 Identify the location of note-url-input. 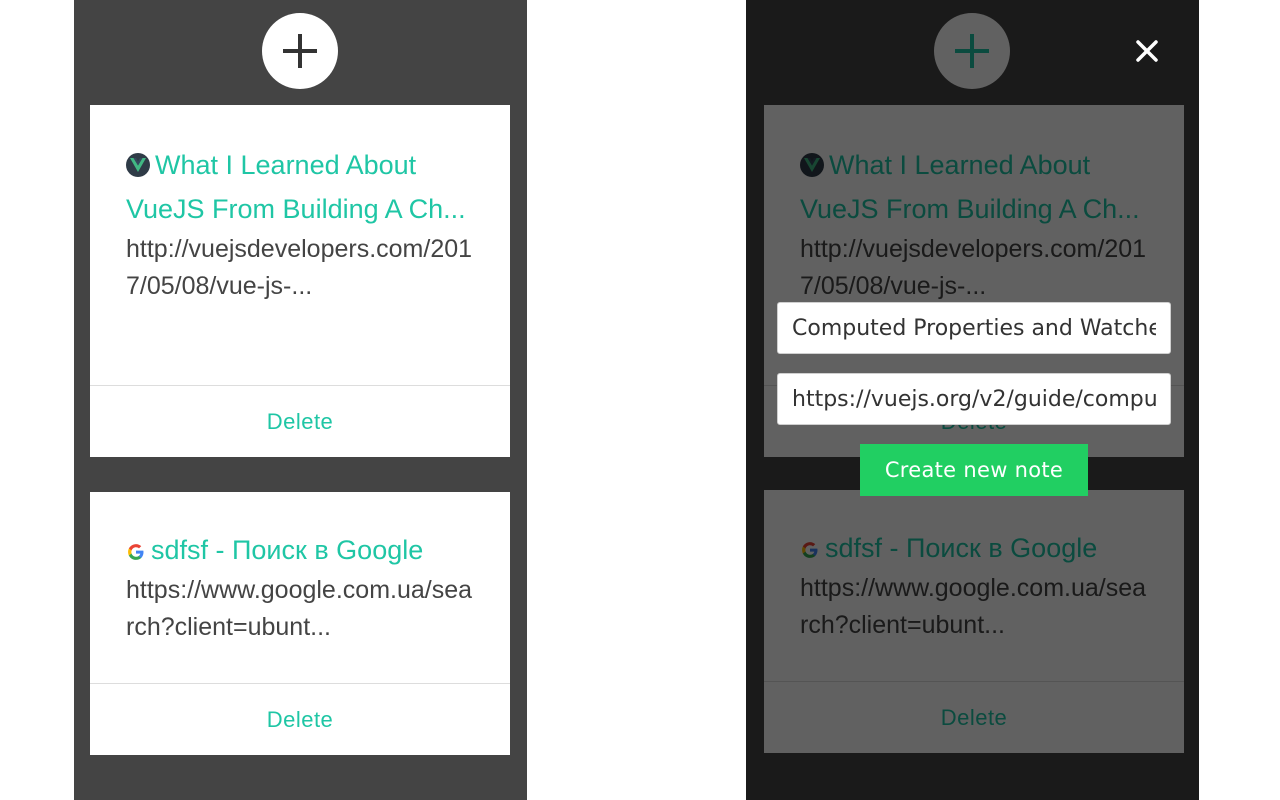
(974, 399).